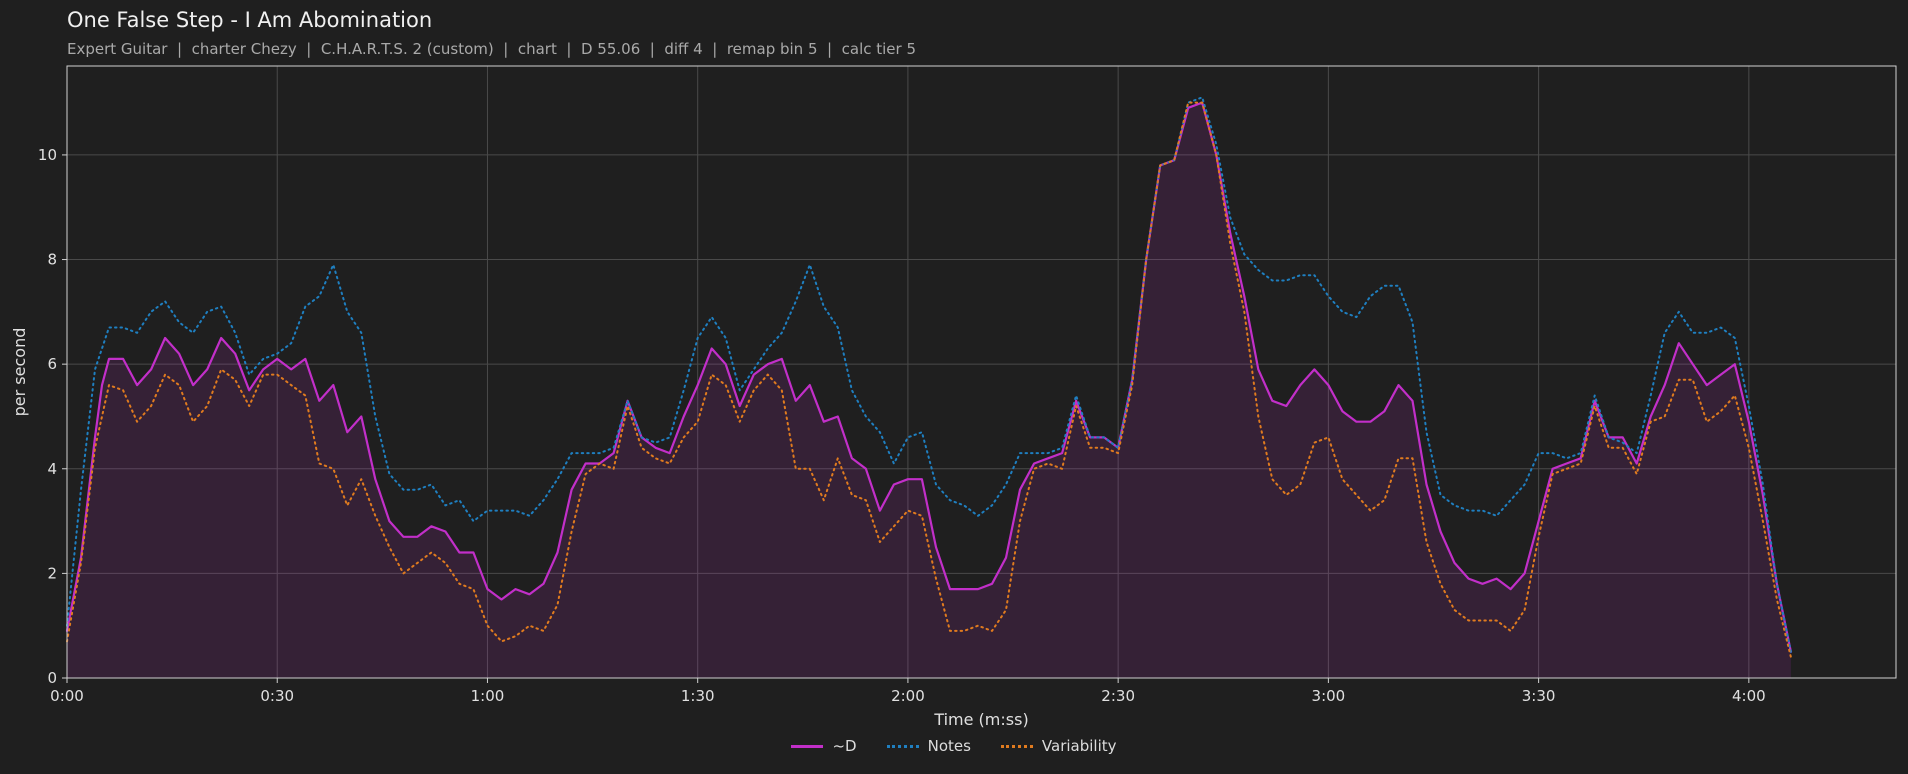  What do you see at coordinates (1016, 746) in the screenshot?
I see `legend-swatch-variability` at bounding box center [1016, 746].